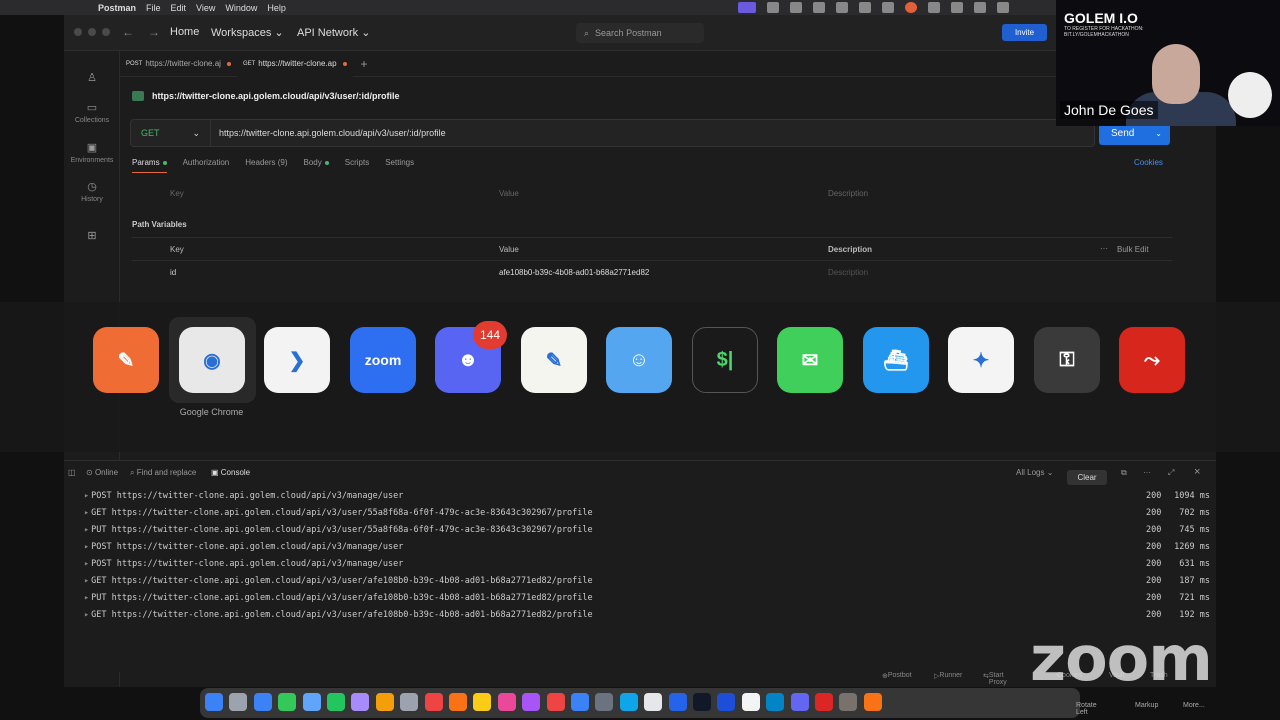 The image size is (1280, 720). What do you see at coordinates (1158, 133) in the screenshot?
I see `chevron-down-icon: ⌄` at bounding box center [1158, 133].